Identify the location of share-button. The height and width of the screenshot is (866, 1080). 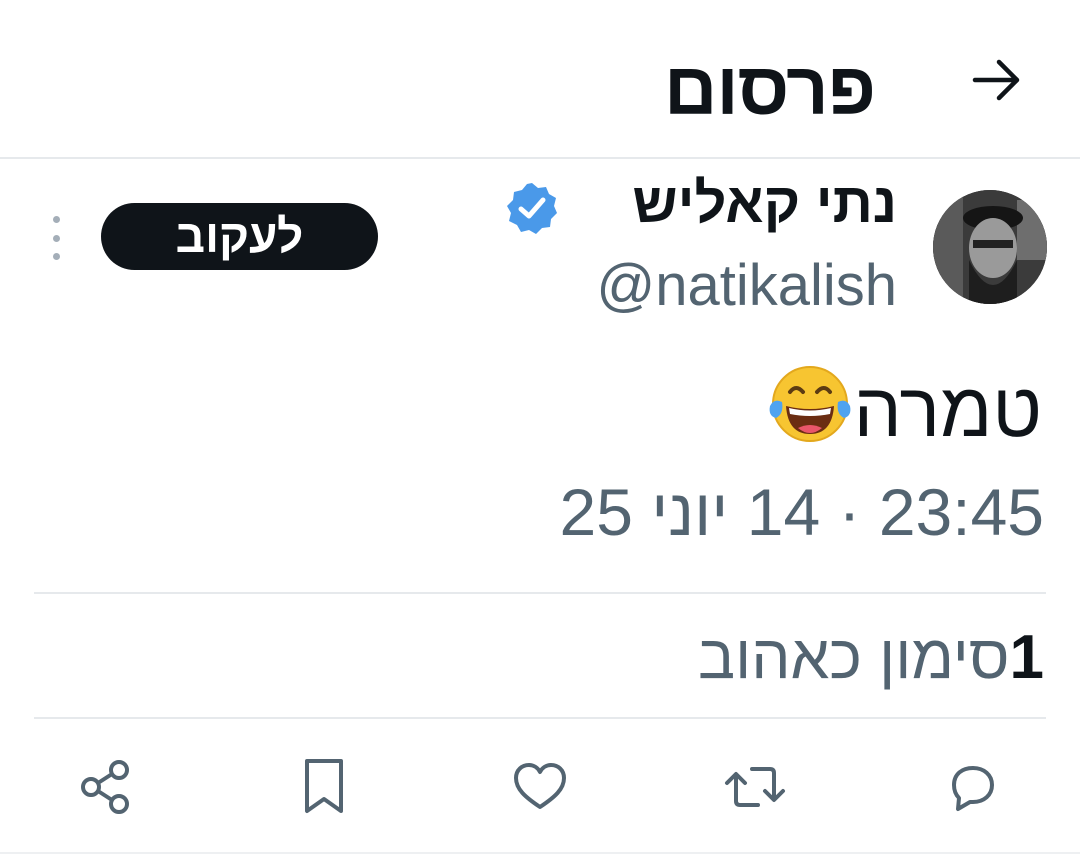
(106, 787).